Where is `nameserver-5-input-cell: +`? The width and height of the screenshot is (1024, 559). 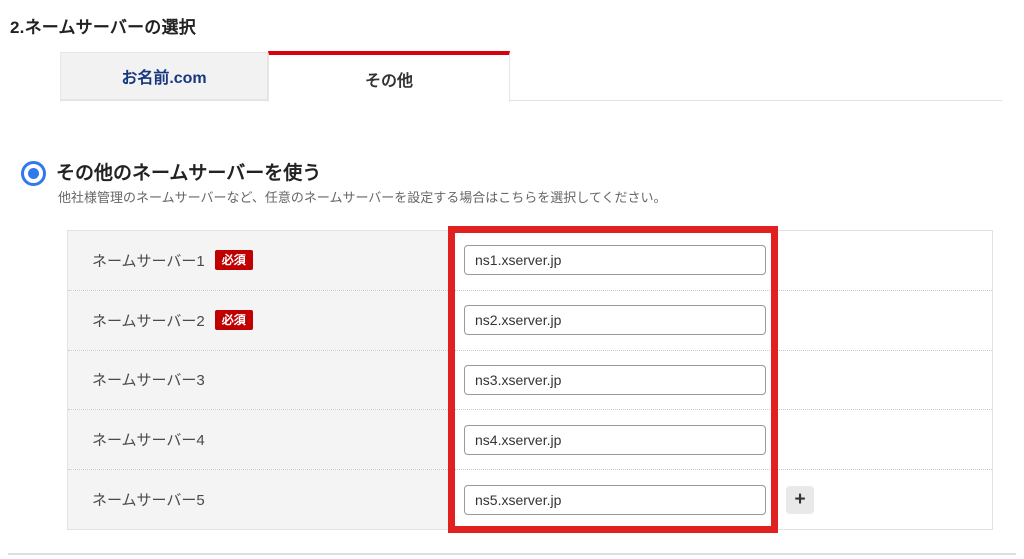 nameserver-5-input-cell: + is located at coordinates (723, 499).